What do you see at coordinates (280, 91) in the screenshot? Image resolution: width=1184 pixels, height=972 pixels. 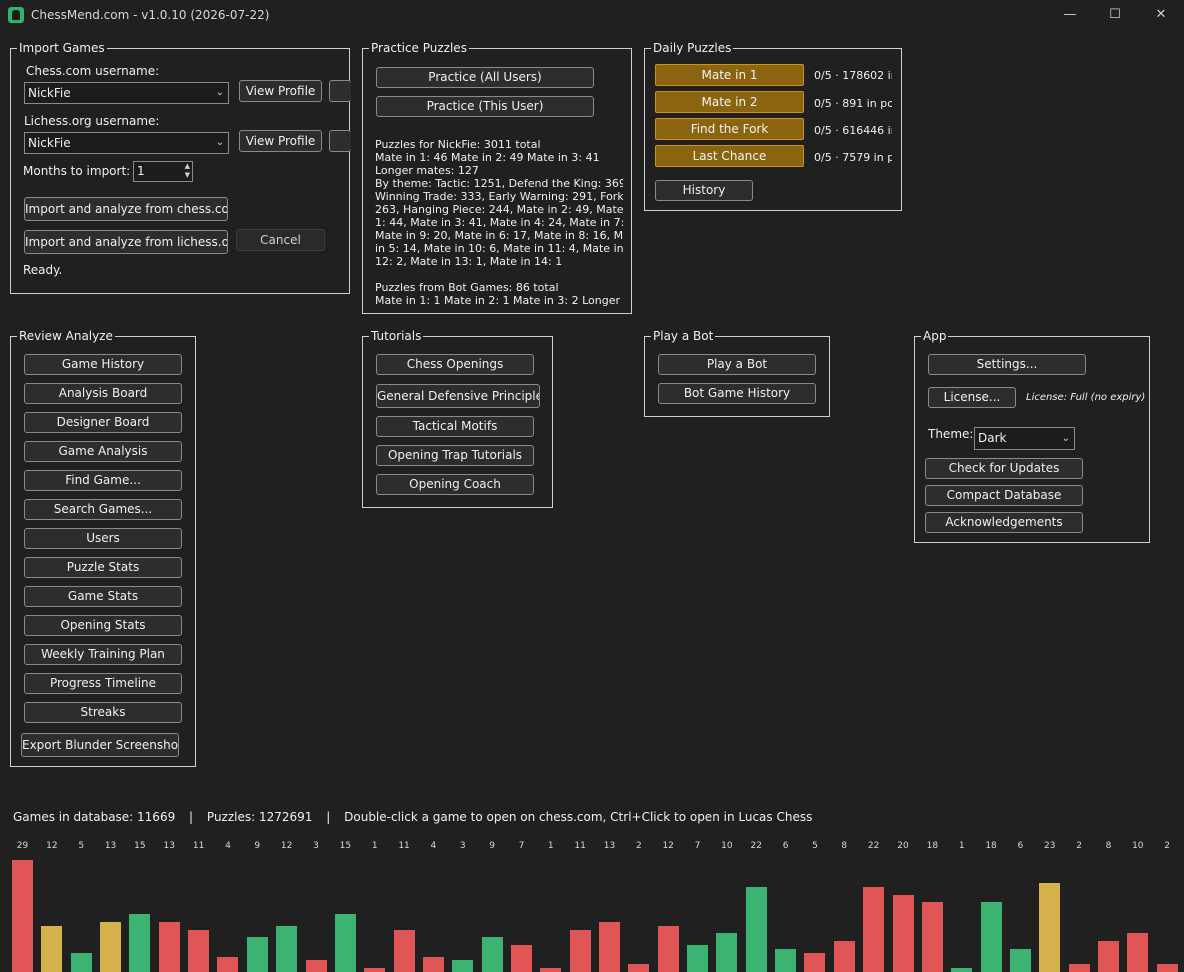 I see `chess-view-profile-button: View Profile` at bounding box center [280, 91].